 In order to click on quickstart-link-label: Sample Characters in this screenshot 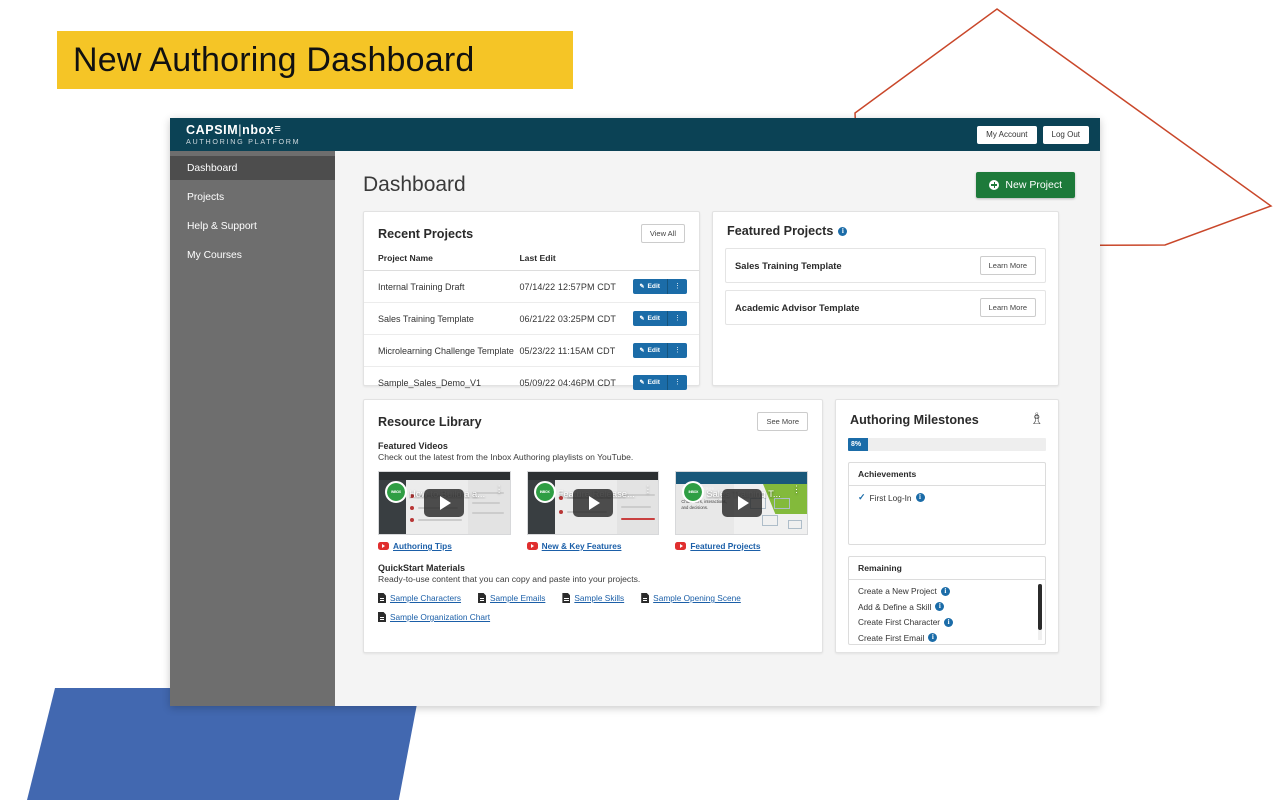, I will do `click(425, 598)`.